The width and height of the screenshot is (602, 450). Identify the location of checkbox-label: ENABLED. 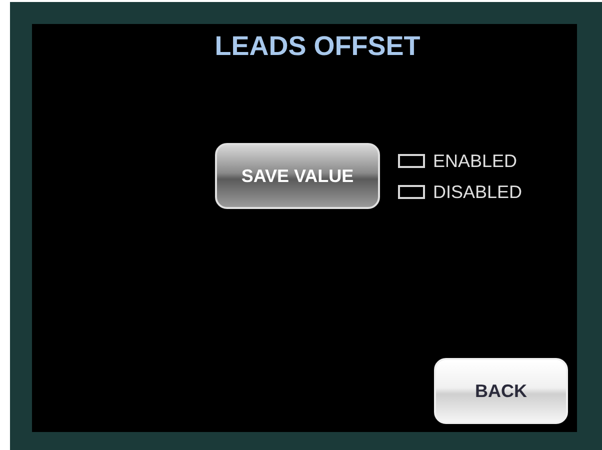
(475, 160).